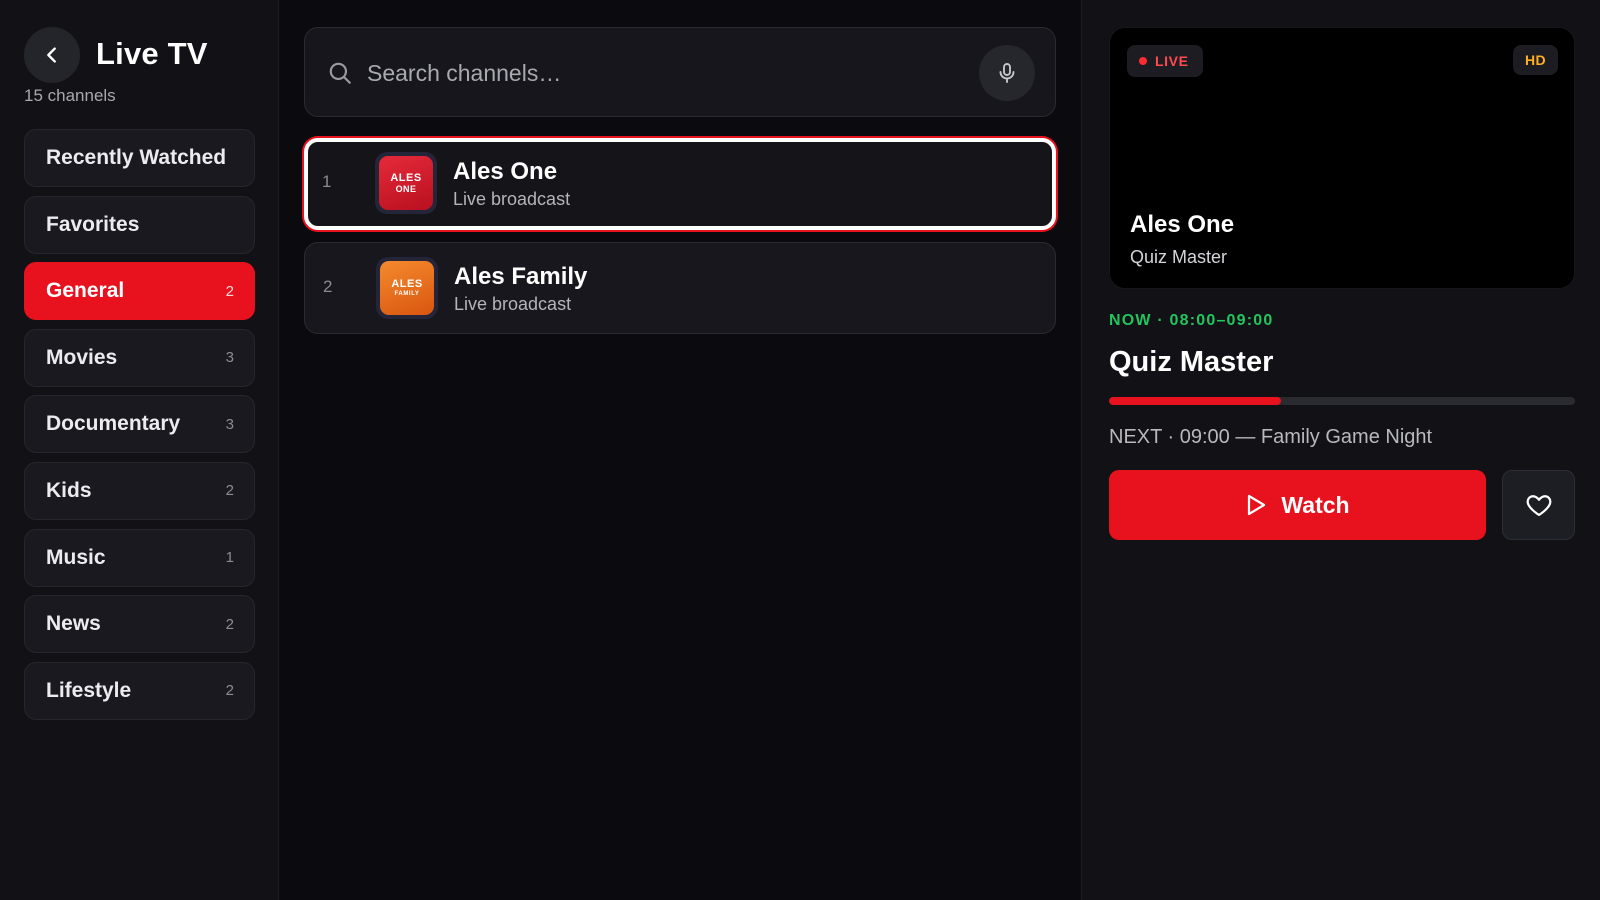 The width and height of the screenshot is (1600, 900). I want to click on program-title: Quiz Master, so click(1191, 362).